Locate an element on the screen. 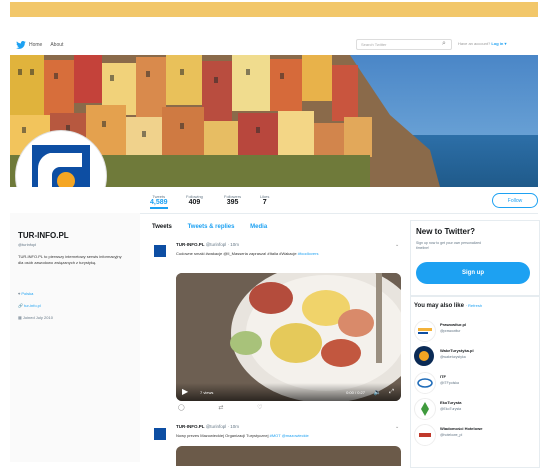  website-link: tur-info.pl is located at coordinates (32, 305).